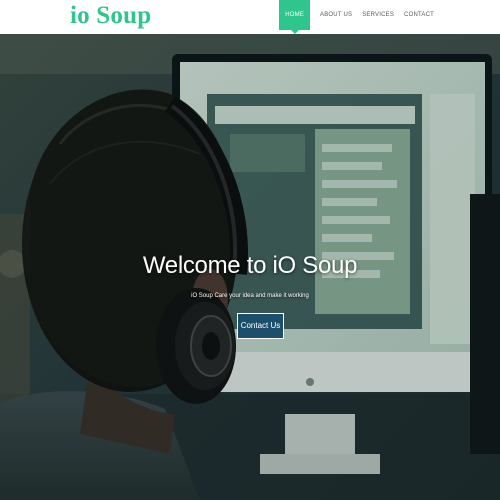 Image resolution: width=500 pixels, height=500 pixels. Describe the element at coordinates (336, 15) in the screenshot. I see `nav-item-about-us: ABOUT US` at that location.